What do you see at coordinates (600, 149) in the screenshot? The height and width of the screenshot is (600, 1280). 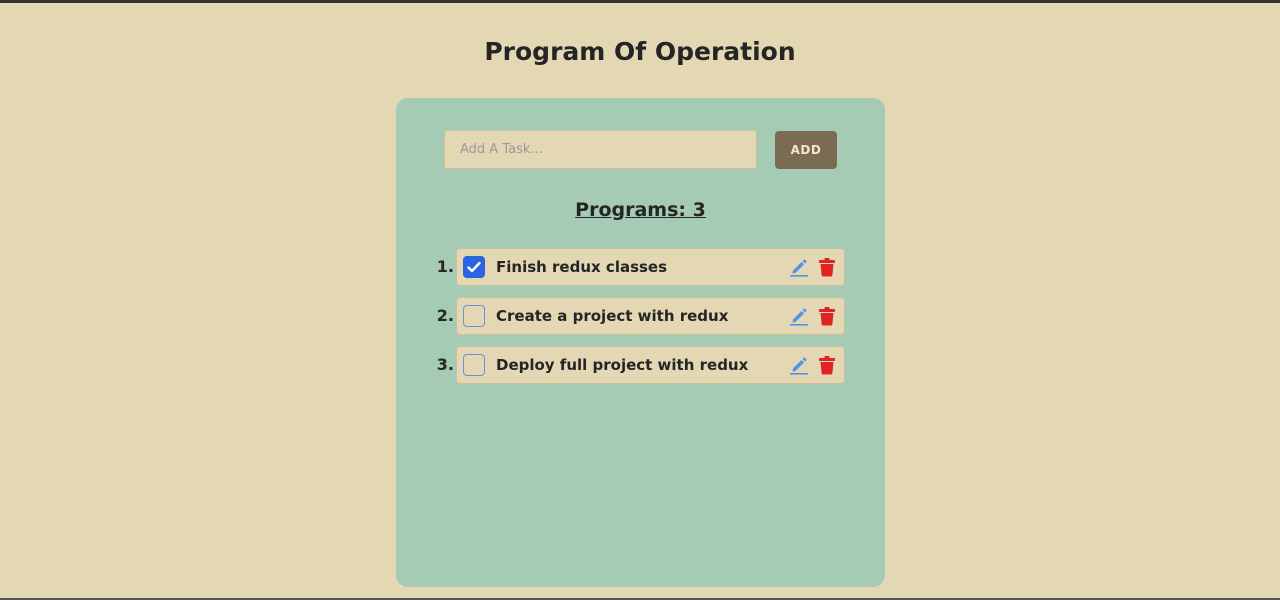 I see `add-task-input` at bounding box center [600, 149].